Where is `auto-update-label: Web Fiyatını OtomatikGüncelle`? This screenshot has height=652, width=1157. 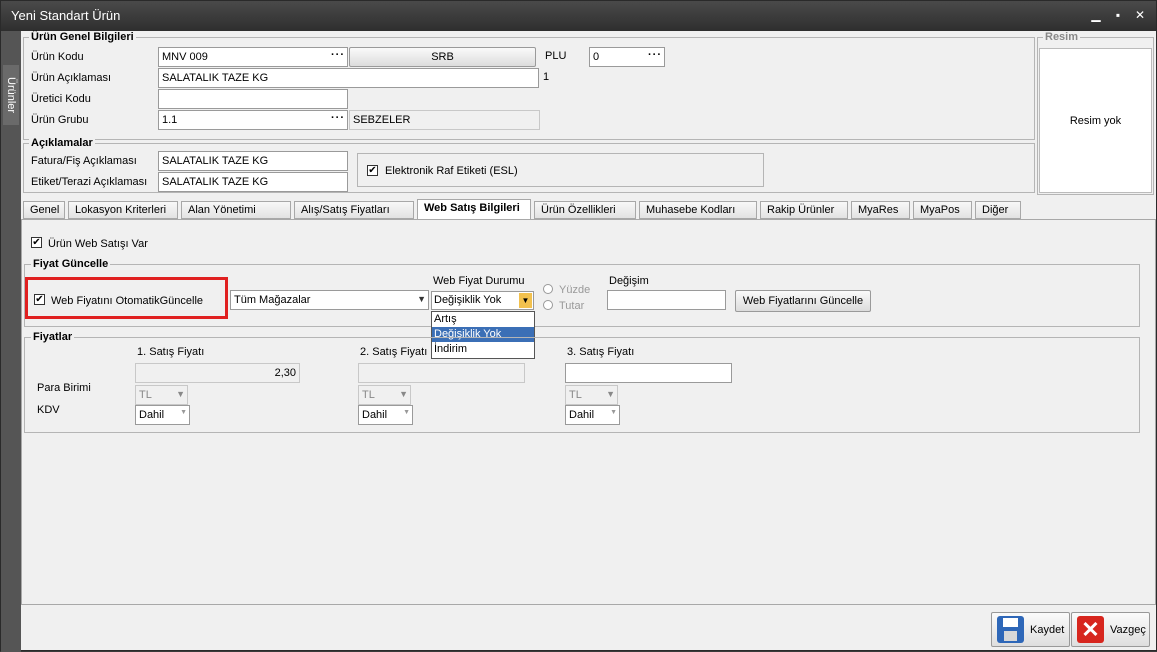 auto-update-label: Web Fiyatını OtomatikGüncelle is located at coordinates (127, 301).